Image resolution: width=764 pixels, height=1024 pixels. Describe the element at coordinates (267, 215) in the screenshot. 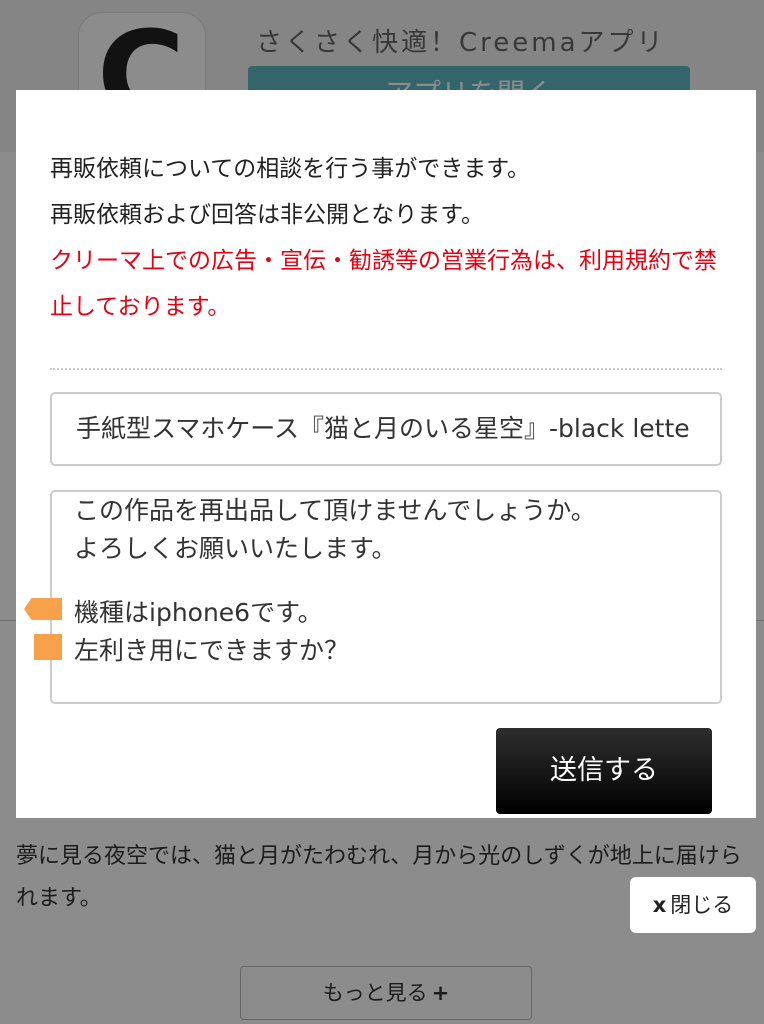

I see `message-line-2: 再販依頼および回答は非公開となります。` at that location.